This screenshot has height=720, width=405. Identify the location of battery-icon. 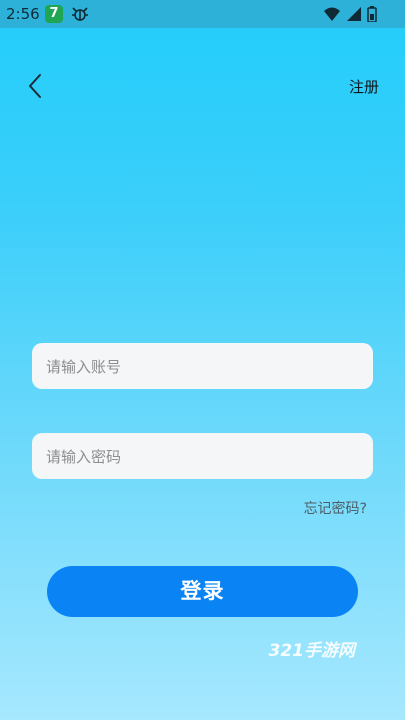
(372, 14).